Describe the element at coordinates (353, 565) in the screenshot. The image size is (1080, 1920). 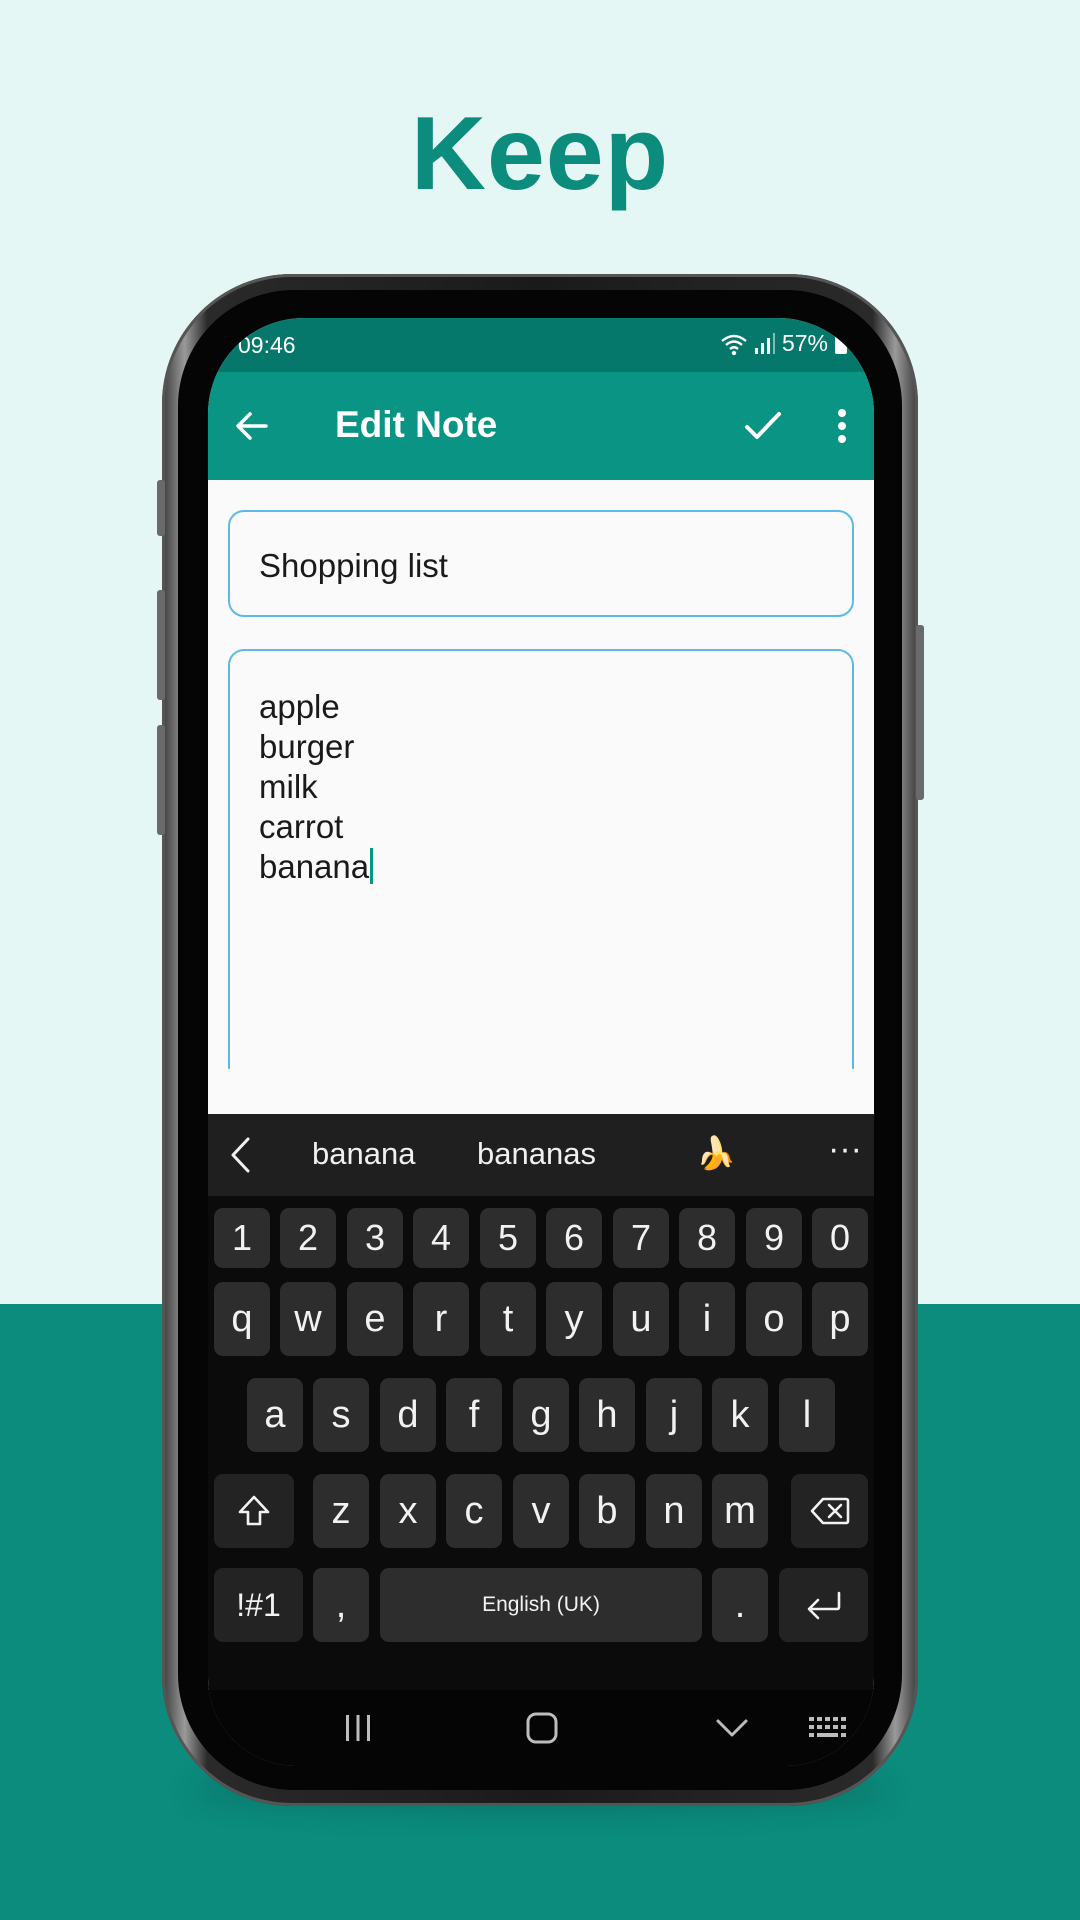
I see `note-title-text: Shopping list` at that location.